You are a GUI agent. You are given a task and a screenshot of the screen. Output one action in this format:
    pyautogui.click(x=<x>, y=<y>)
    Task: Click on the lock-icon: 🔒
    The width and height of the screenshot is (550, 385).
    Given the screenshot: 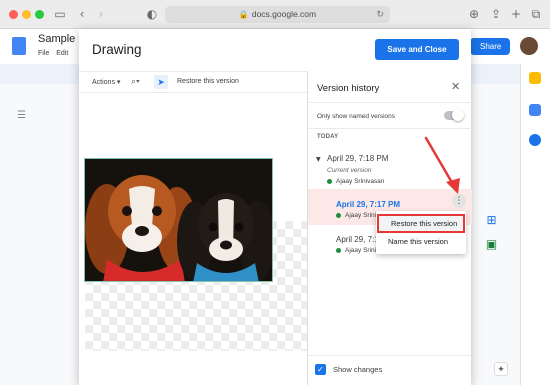 What is the action you would take?
    pyautogui.click(x=243, y=14)
    